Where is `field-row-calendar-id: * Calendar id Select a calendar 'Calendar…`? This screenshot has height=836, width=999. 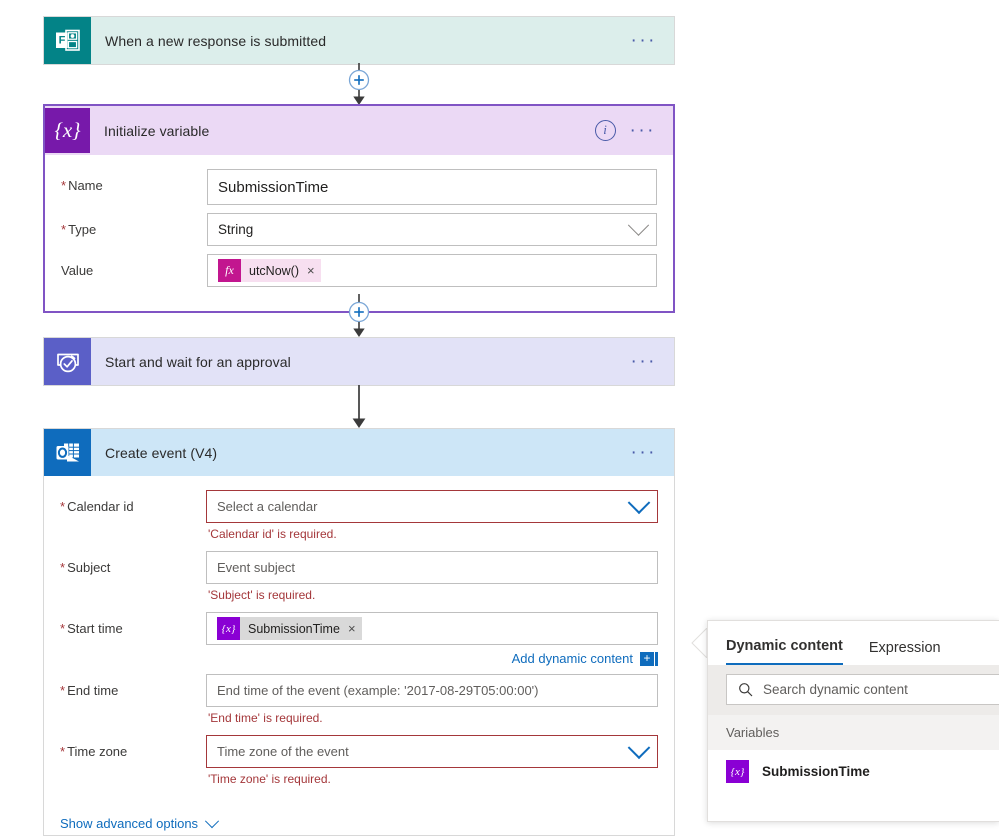 field-row-calendar-id: * Calendar id Select a calendar 'Calendar… is located at coordinates (359, 516).